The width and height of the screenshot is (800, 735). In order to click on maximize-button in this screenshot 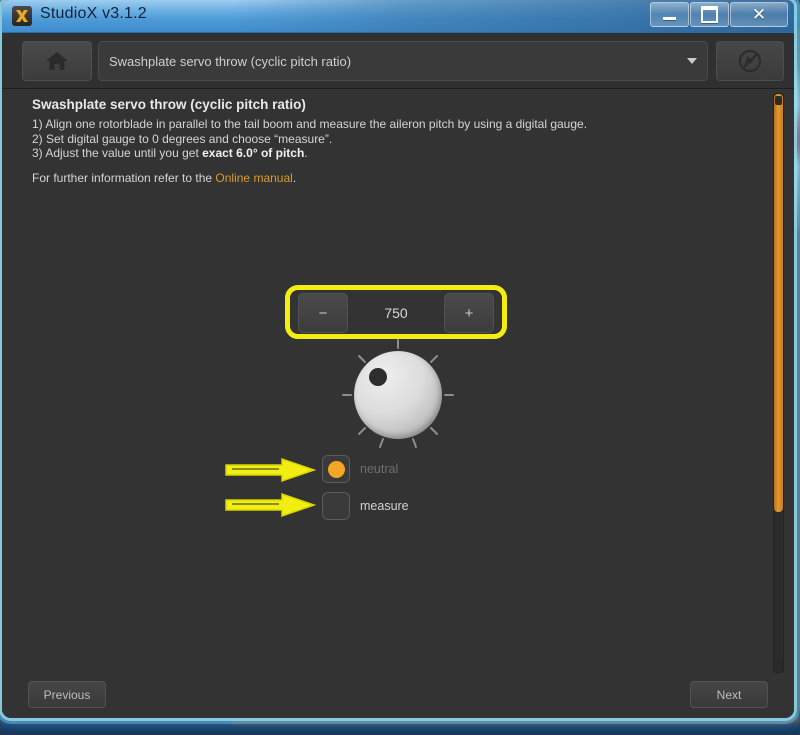, I will do `click(709, 14)`.